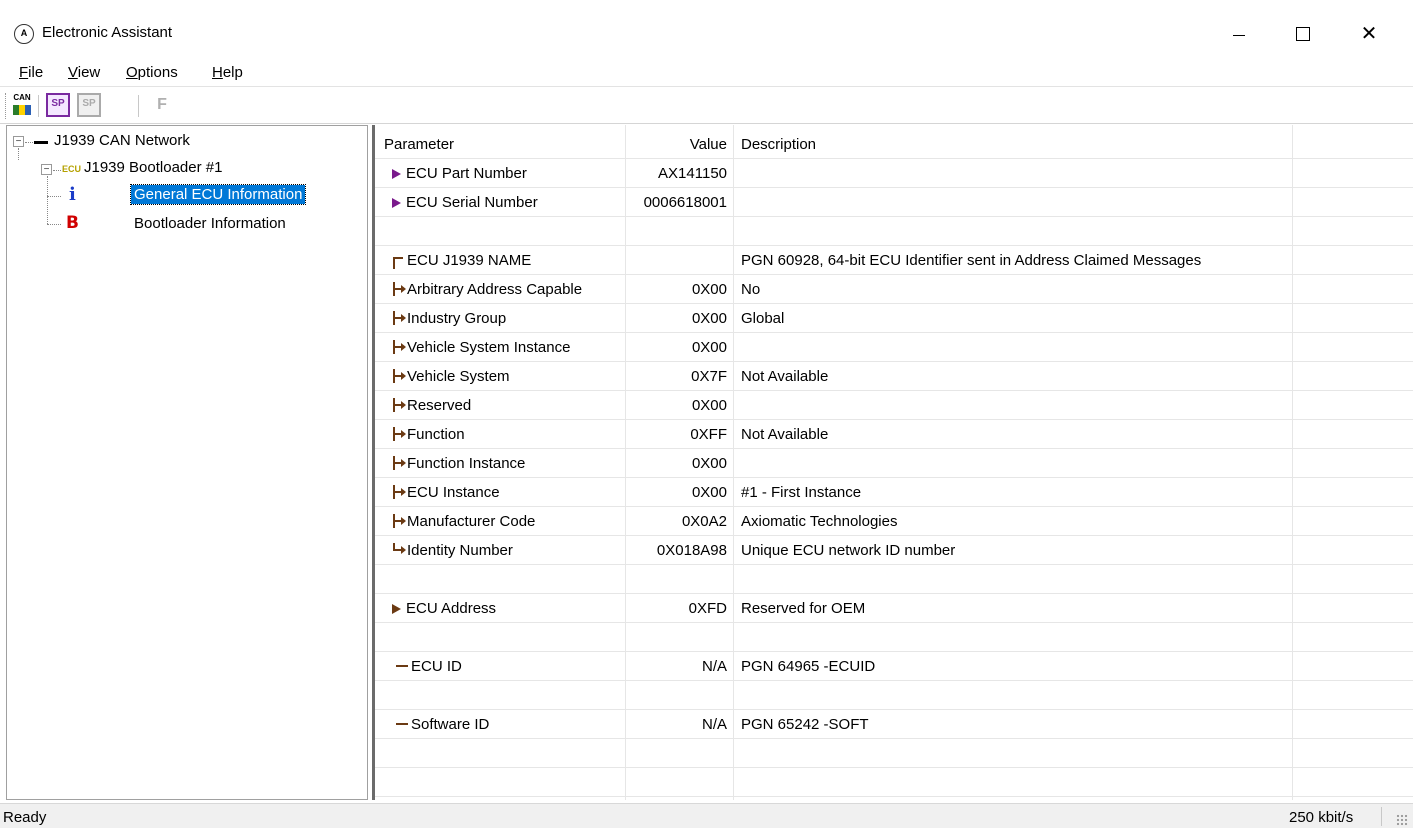  What do you see at coordinates (685, 202) in the screenshot?
I see `value-cell: 0006618001` at bounding box center [685, 202].